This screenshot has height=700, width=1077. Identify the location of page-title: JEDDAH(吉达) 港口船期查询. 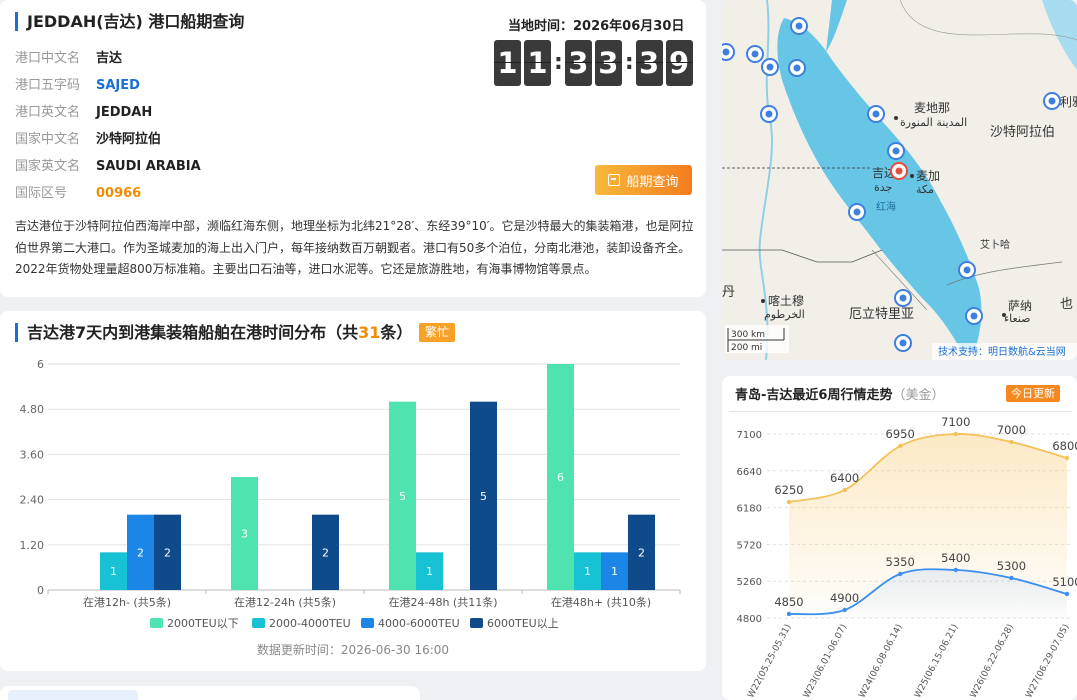
(129, 21).